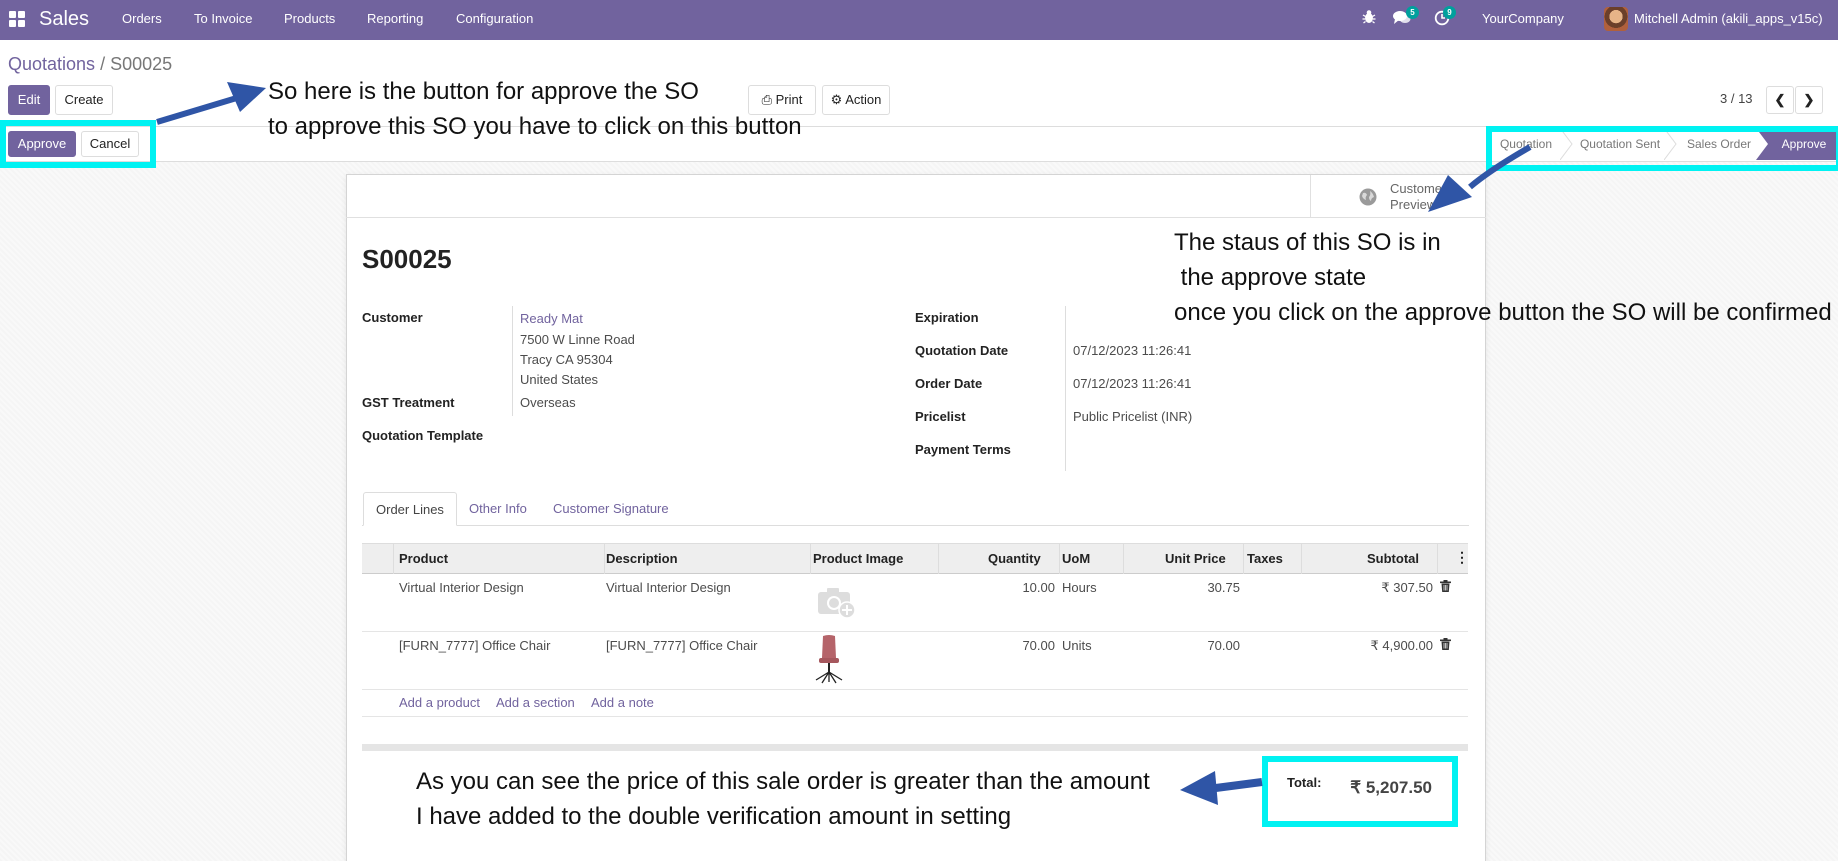 This screenshot has width=1838, height=861. Describe the element at coordinates (142, 18) in the screenshot. I see `menu-orders: Orders` at that location.